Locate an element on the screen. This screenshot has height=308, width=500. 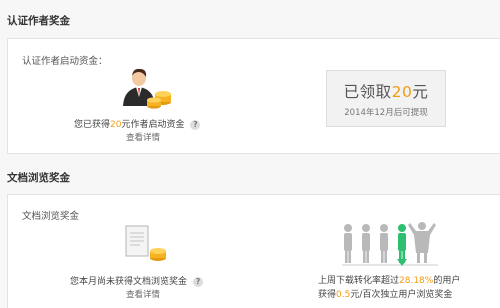
weekly-conversion-note: 上周下载转化率超过28.18%的用户 is located at coordinates (389, 281).